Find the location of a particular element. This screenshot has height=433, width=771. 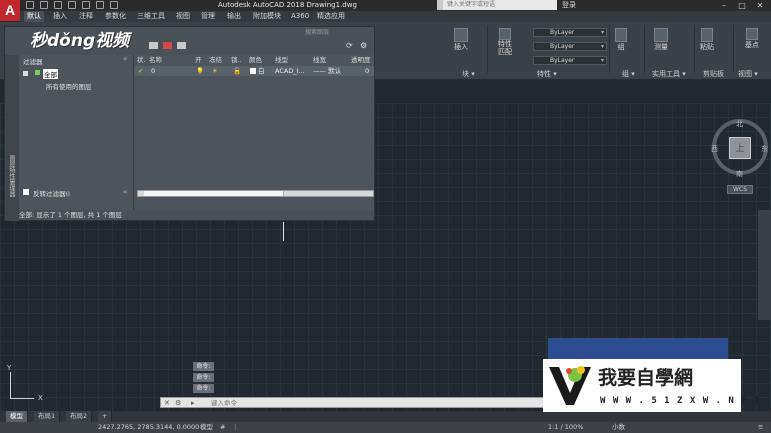

insert-block-button: 插入 is located at coordinates (461, 40).